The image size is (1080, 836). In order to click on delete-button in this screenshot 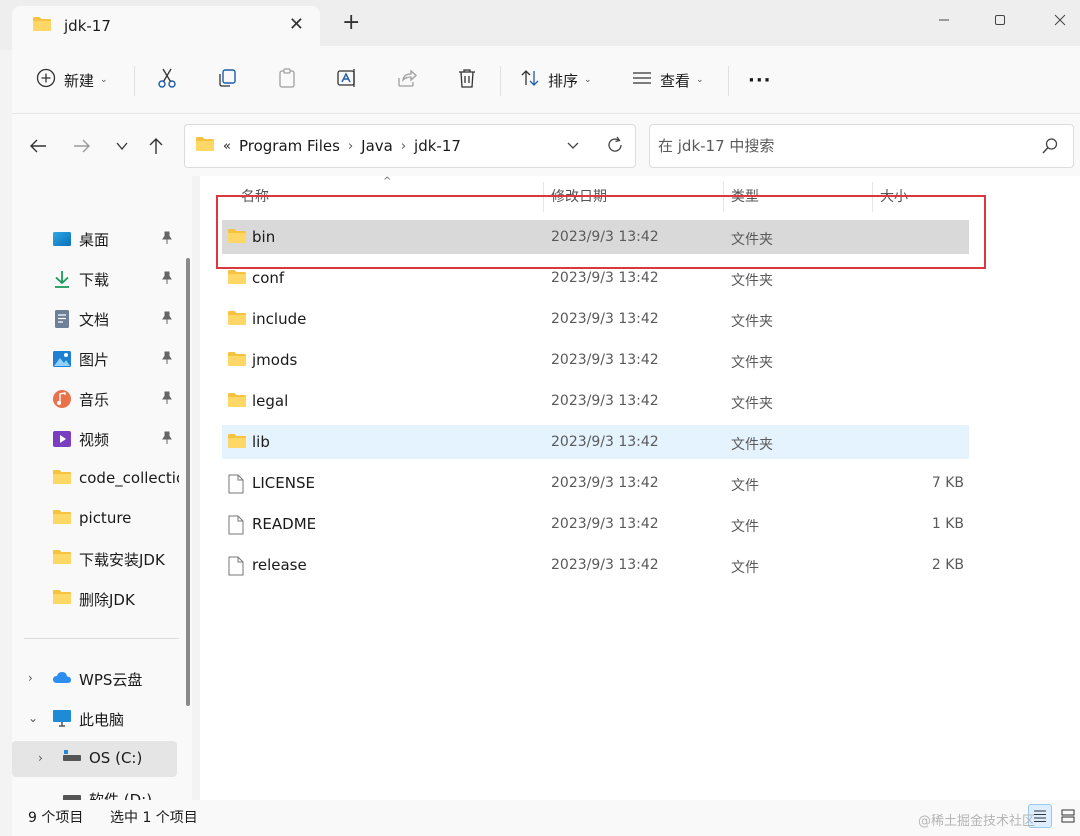, I will do `click(467, 80)`.